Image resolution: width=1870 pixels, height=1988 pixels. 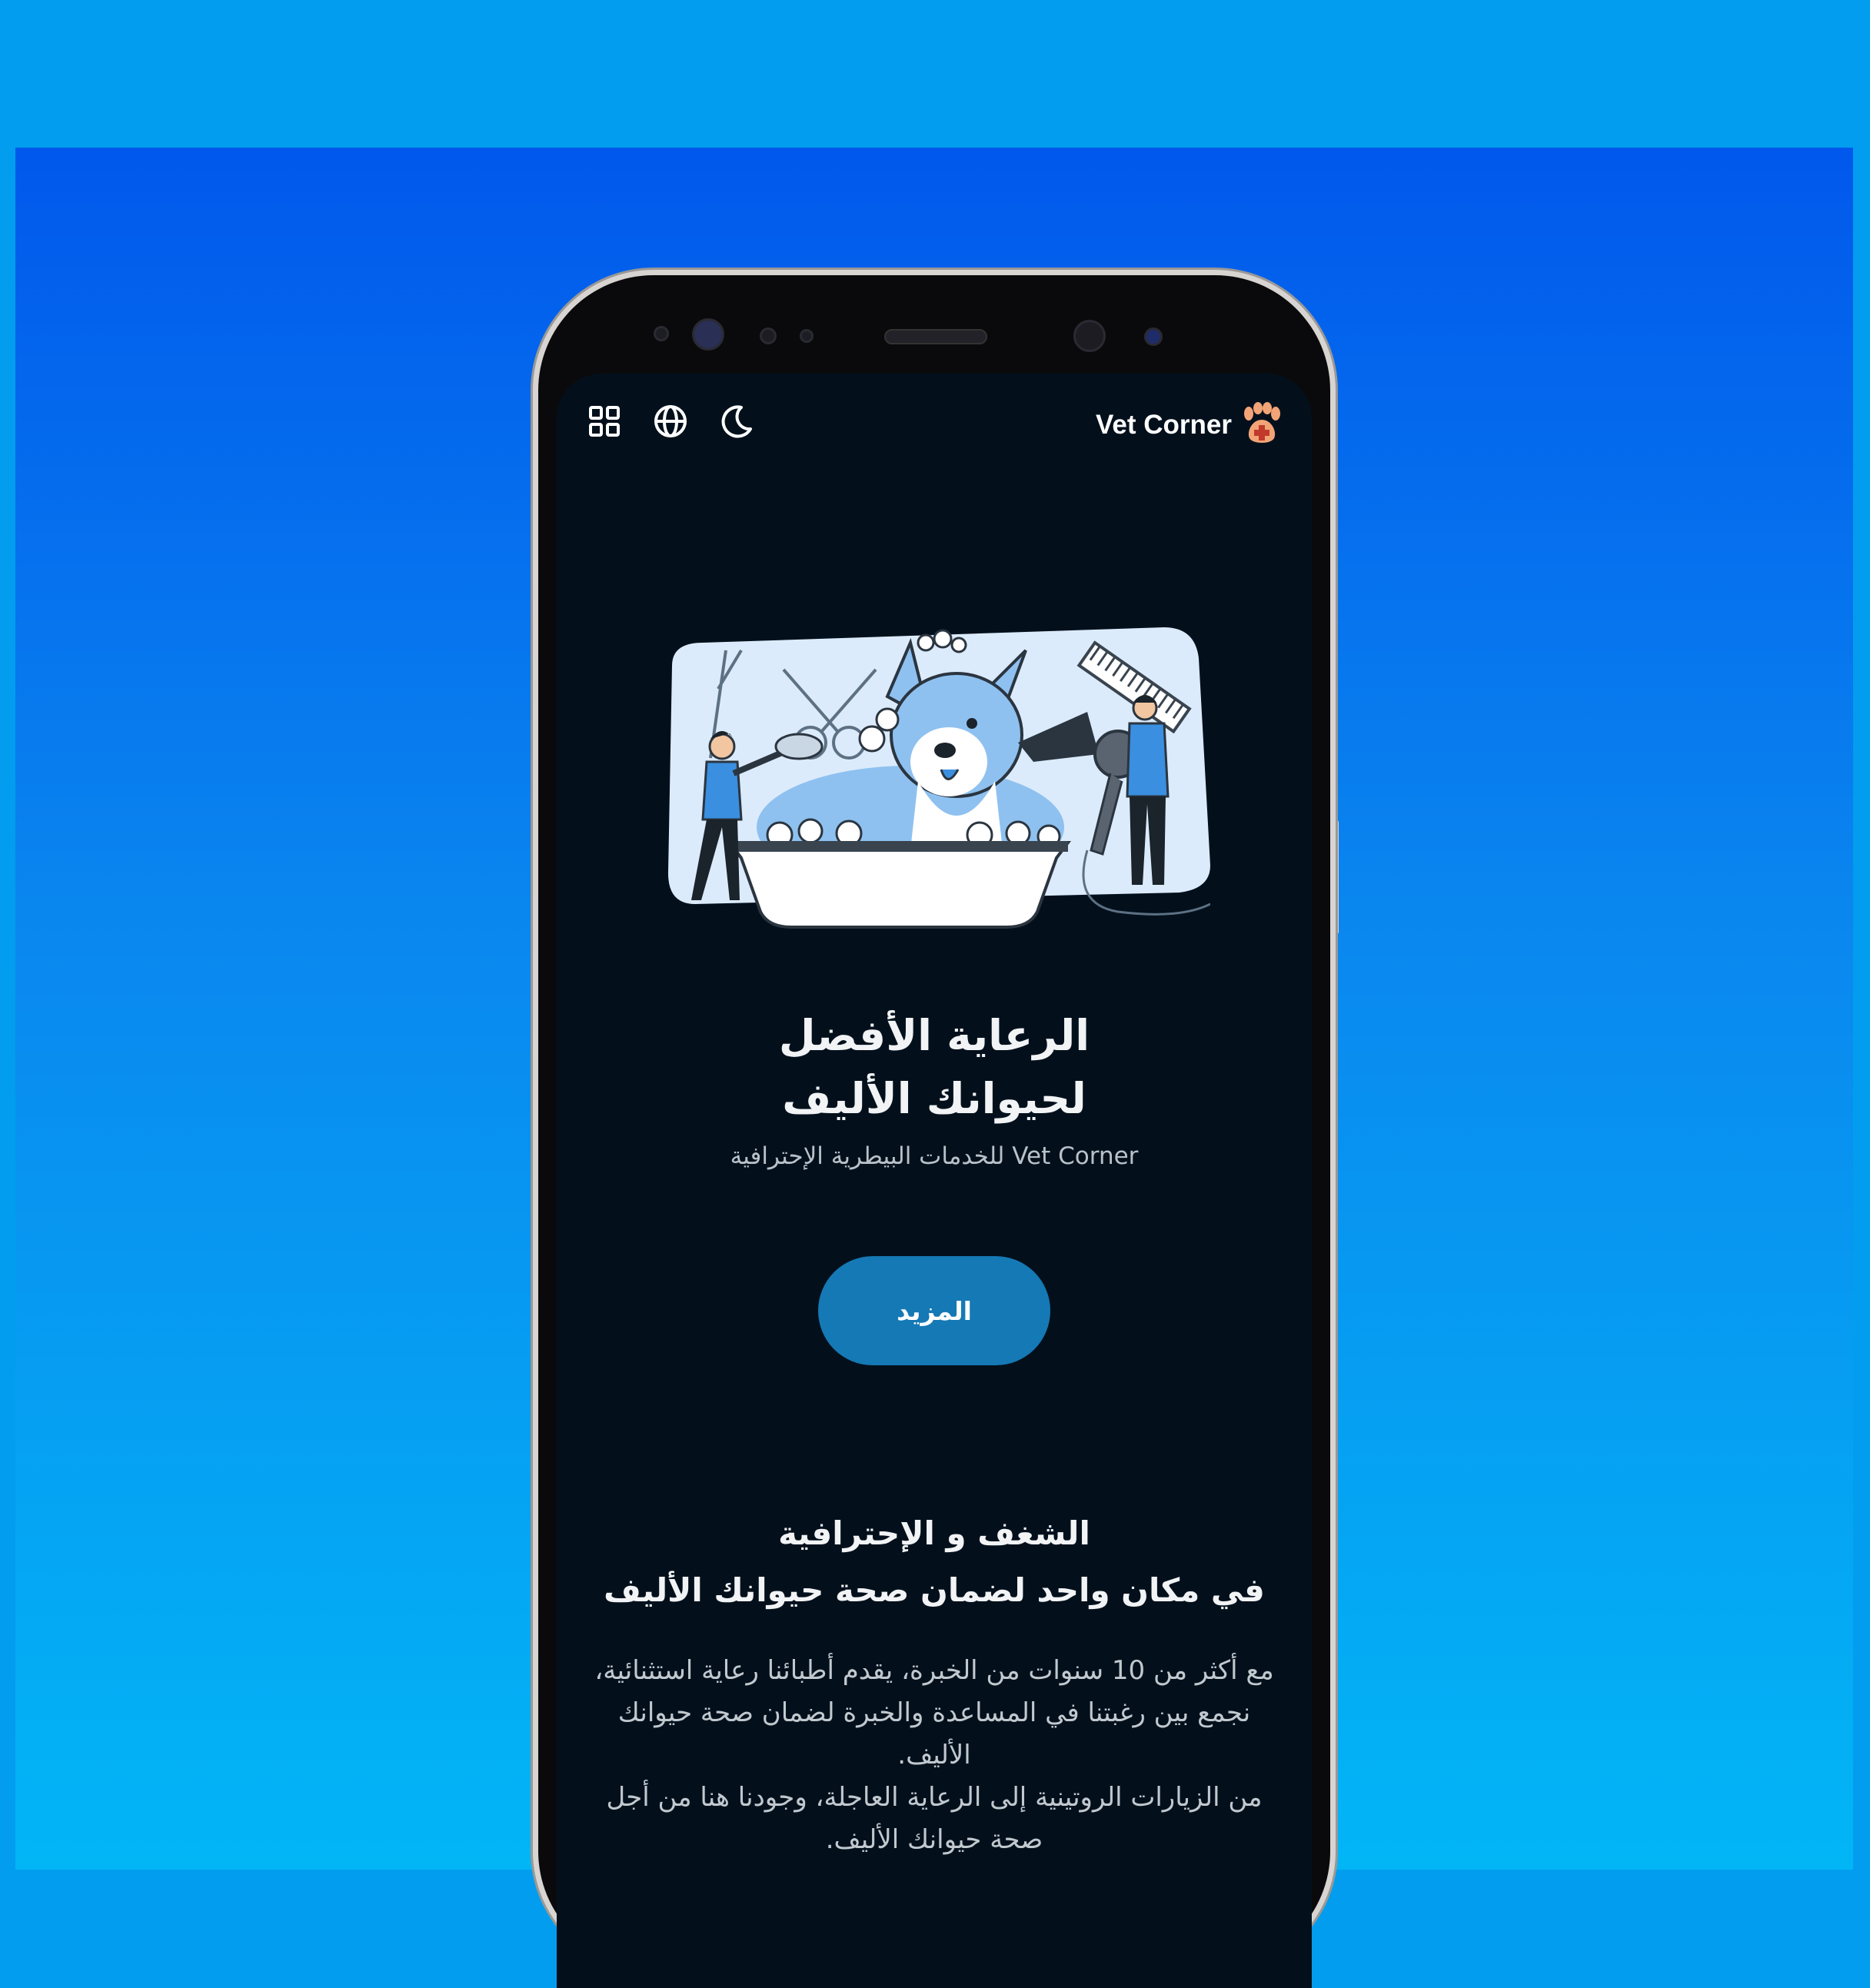 I want to click on earpiece-speaker, so click(x=935, y=336).